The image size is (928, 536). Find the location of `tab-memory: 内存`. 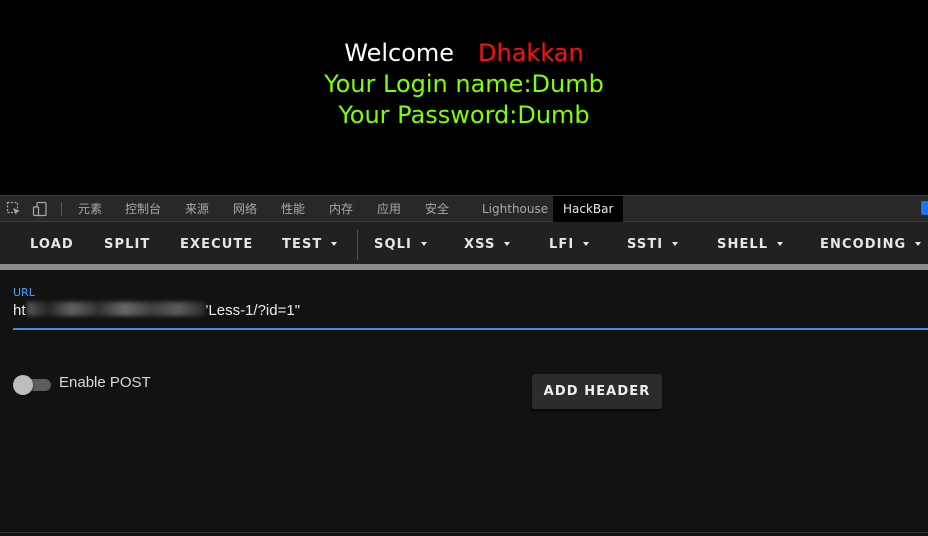

tab-memory: 内存 is located at coordinates (341, 209).